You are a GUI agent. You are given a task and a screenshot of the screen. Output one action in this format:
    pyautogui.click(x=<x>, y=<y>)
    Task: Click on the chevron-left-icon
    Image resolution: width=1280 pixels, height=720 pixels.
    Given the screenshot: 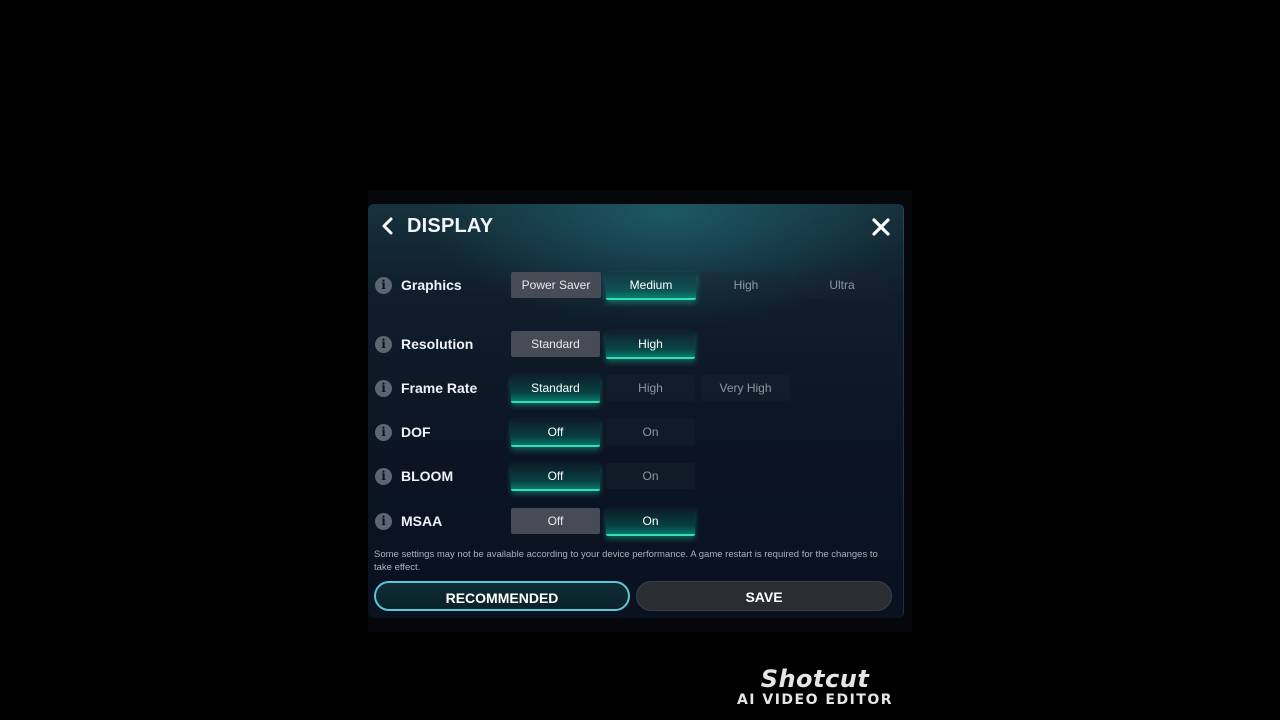 What is the action you would take?
    pyautogui.click(x=388, y=226)
    